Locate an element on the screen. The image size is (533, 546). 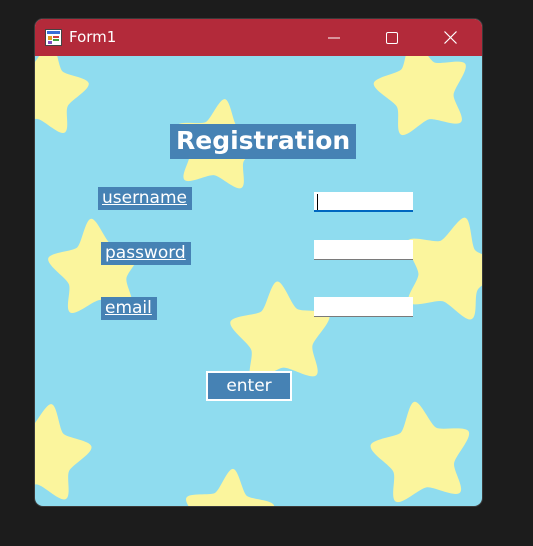
enter-button: enter is located at coordinates (249, 386).